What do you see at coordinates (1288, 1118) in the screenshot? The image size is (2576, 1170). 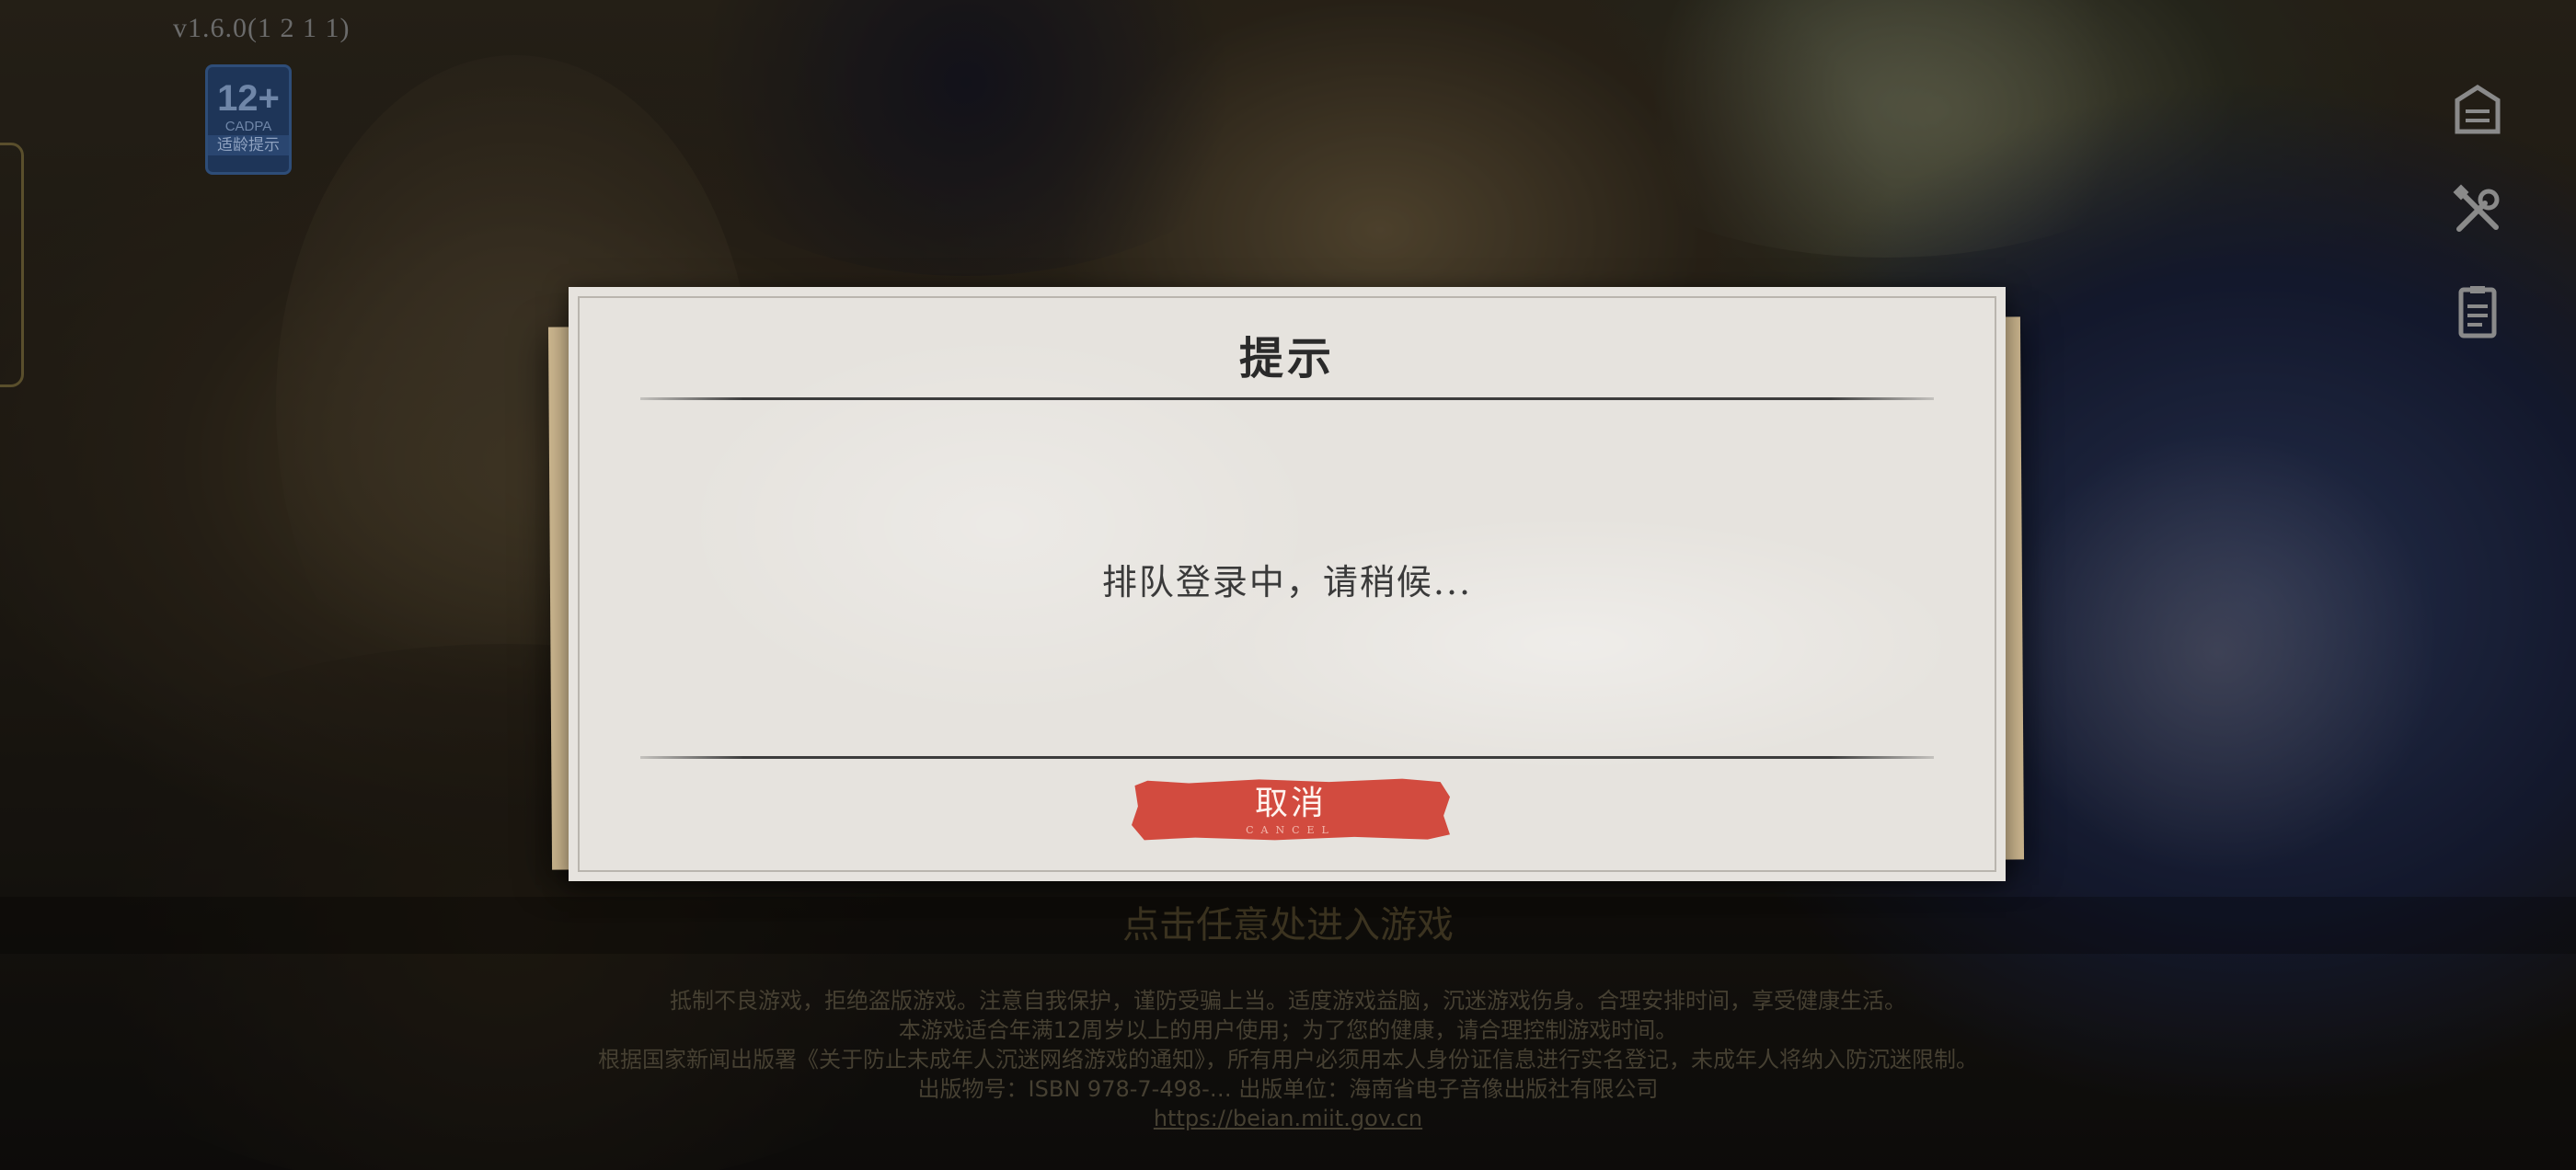 I see `footer-link: https://beian.miit.gov.cn` at bounding box center [1288, 1118].